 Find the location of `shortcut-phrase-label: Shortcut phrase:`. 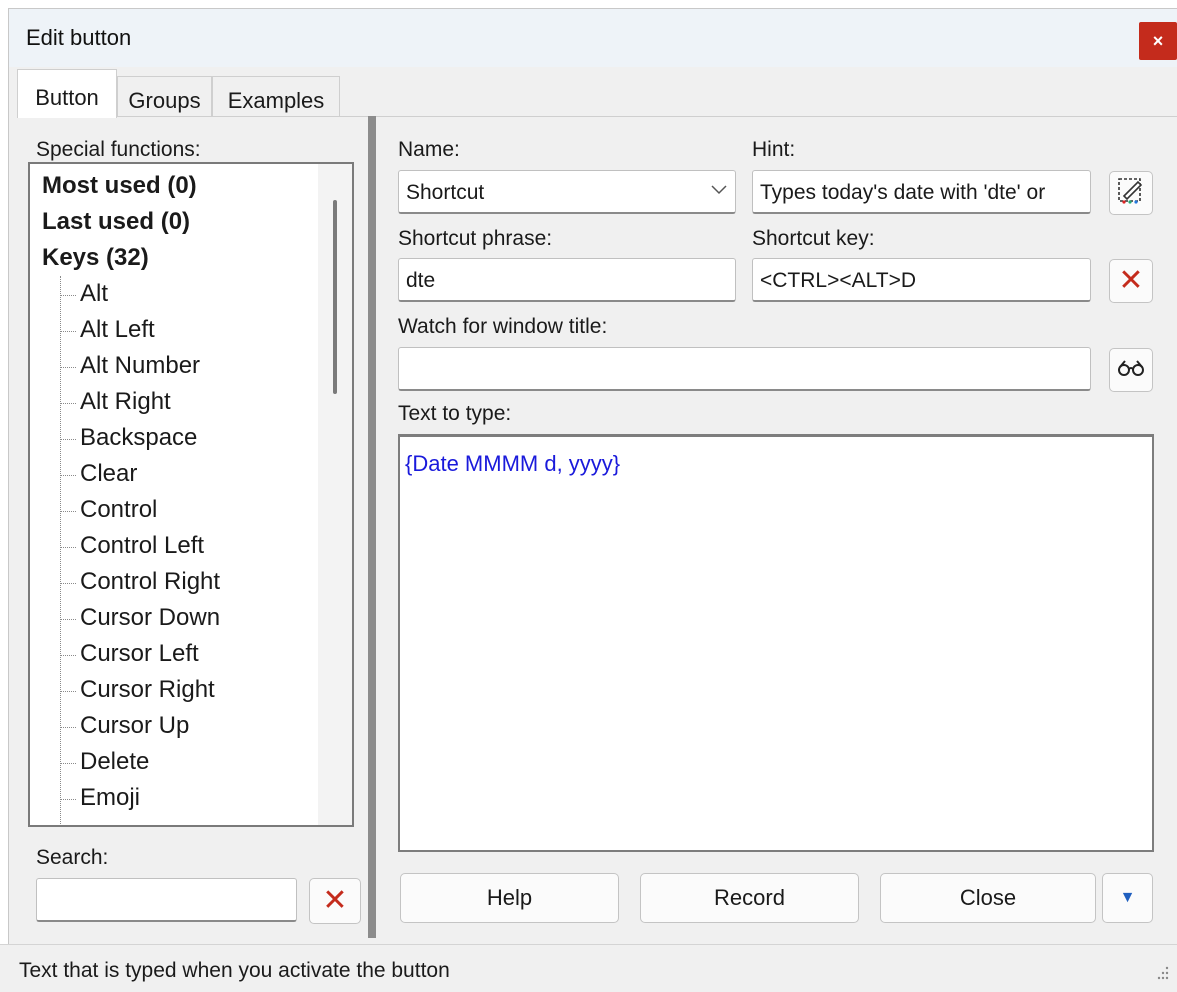

shortcut-phrase-label: Shortcut phrase: is located at coordinates (475, 238).